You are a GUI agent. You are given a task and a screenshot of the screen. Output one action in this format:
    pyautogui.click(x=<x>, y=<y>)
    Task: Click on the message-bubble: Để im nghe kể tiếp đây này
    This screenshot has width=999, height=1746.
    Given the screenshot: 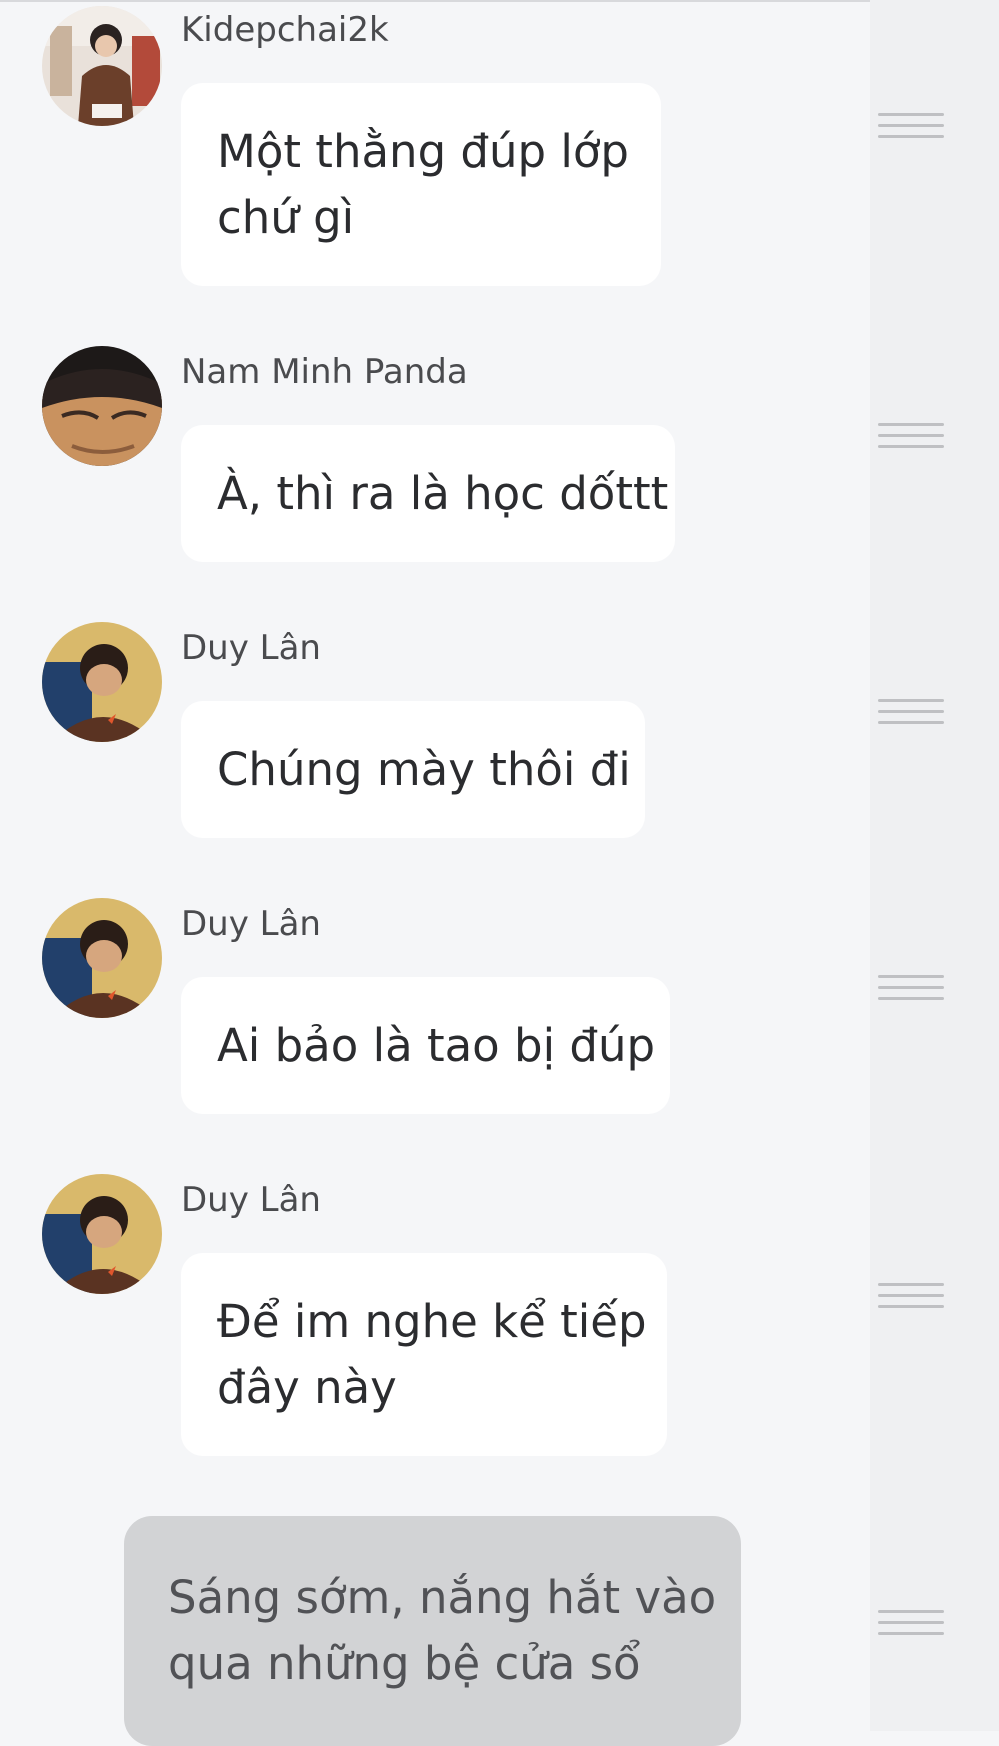 What is the action you would take?
    pyautogui.click(x=424, y=1354)
    